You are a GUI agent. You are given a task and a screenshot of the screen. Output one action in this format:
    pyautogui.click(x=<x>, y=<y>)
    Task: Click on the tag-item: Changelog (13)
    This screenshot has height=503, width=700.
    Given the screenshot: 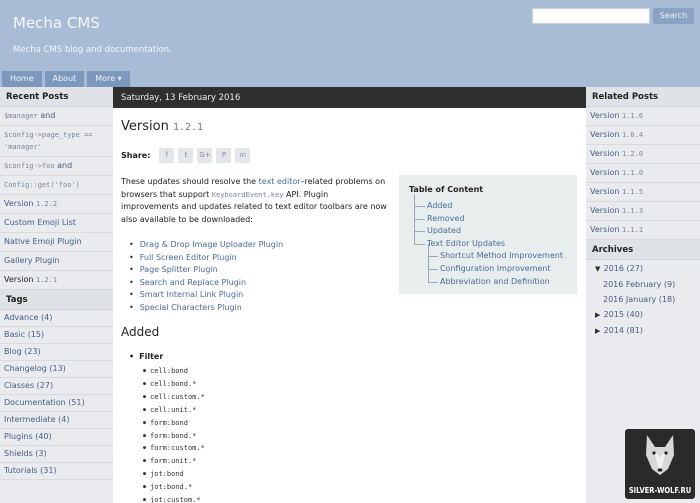 What is the action you would take?
    pyautogui.click(x=56, y=369)
    